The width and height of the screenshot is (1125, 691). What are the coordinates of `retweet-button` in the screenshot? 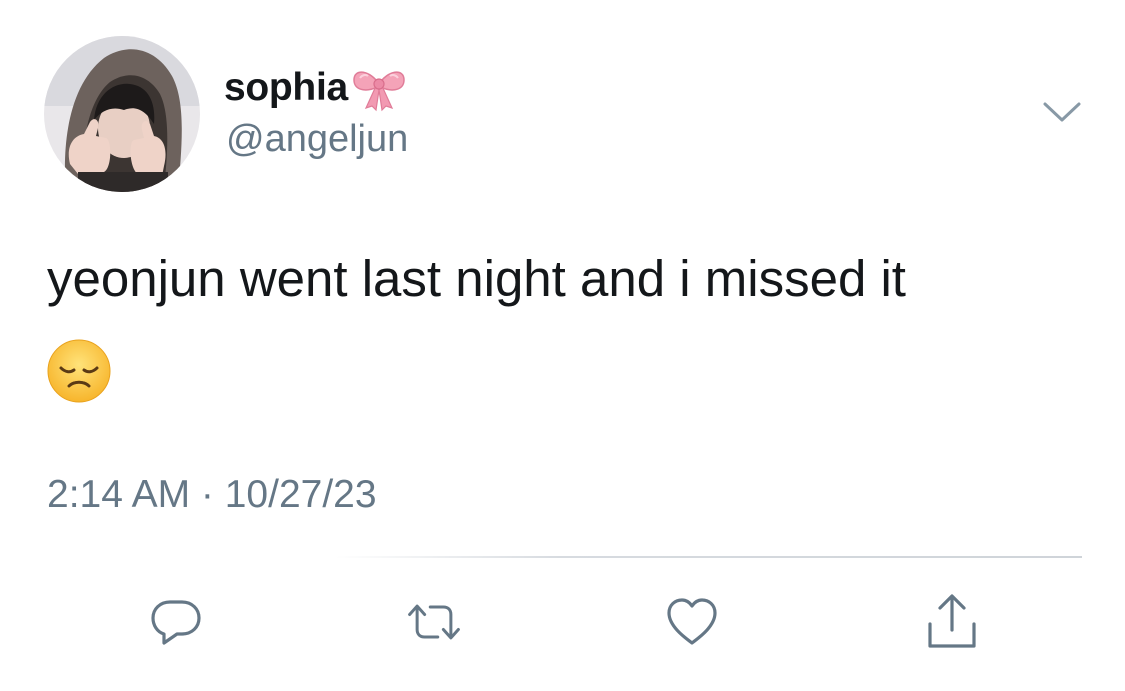 It's located at (434, 622).